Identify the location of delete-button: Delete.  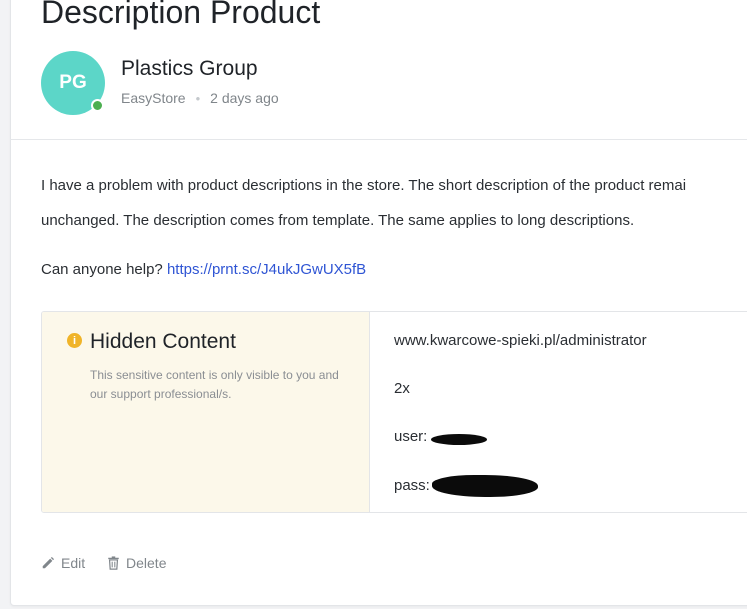
(136, 563).